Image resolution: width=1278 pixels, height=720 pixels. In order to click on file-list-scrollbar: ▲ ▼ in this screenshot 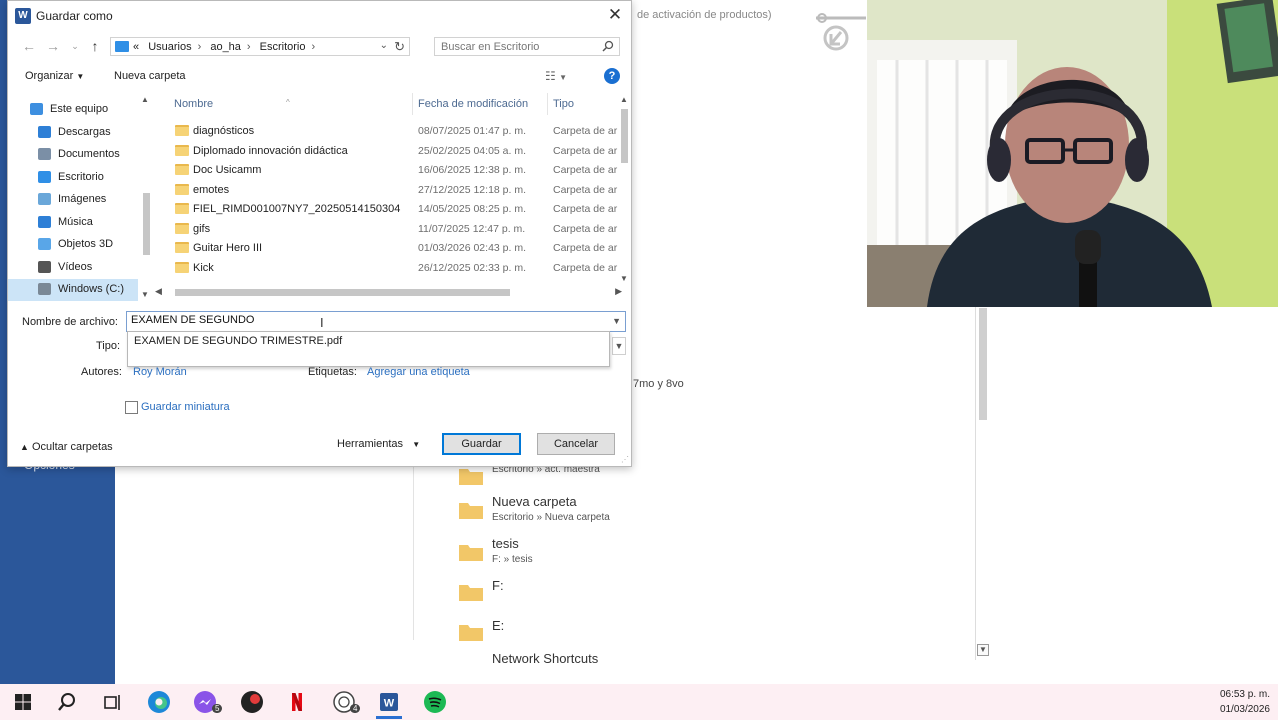, I will do `click(624, 188)`.